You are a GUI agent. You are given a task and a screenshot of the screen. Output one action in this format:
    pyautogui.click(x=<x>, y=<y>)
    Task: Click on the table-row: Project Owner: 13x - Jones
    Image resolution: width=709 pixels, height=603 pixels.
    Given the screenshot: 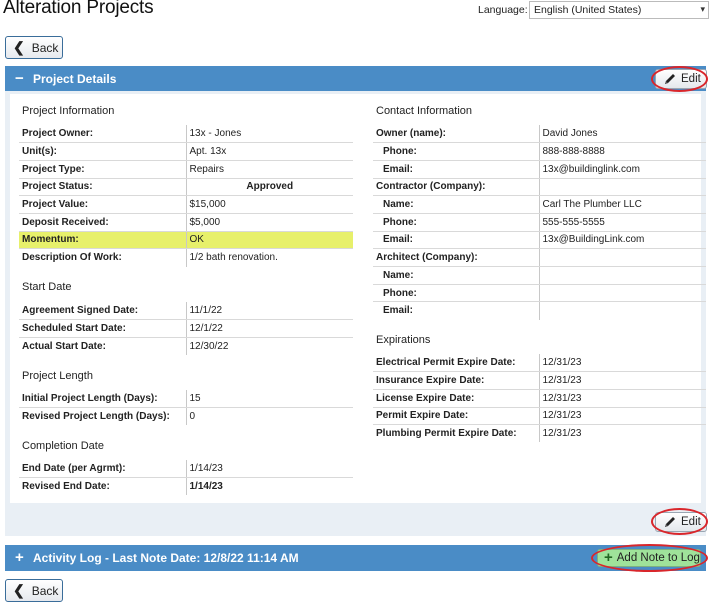 What is the action you would take?
    pyautogui.click(x=186, y=134)
    